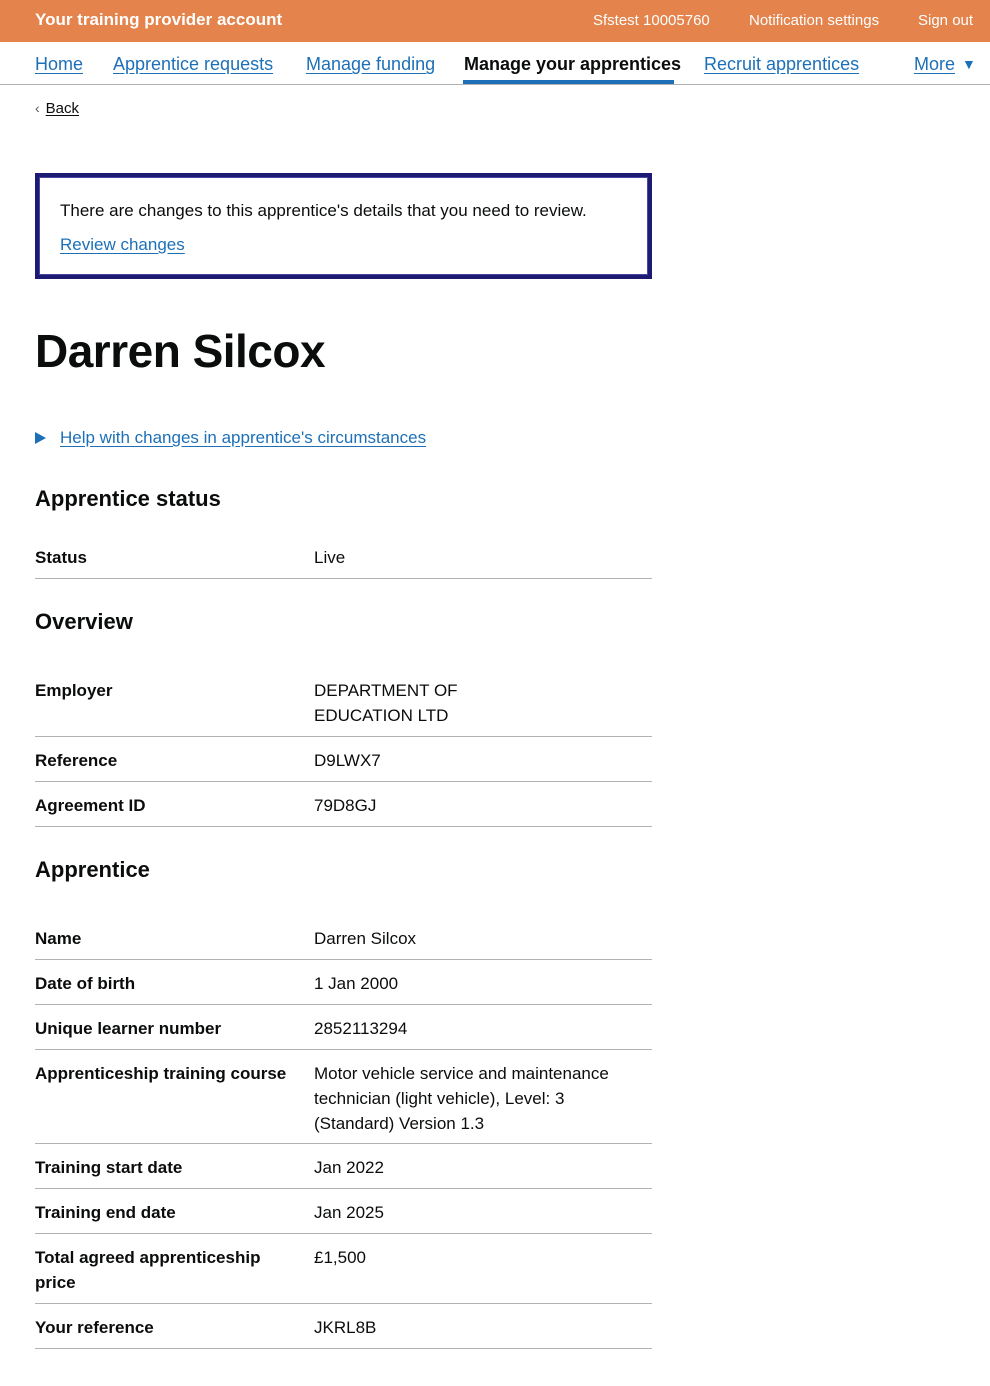 This screenshot has width=990, height=1386. What do you see at coordinates (161, 1073) in the screenshot?
I see `summary-key: Apprenticeship training course` at bounding box center [161, 1073].